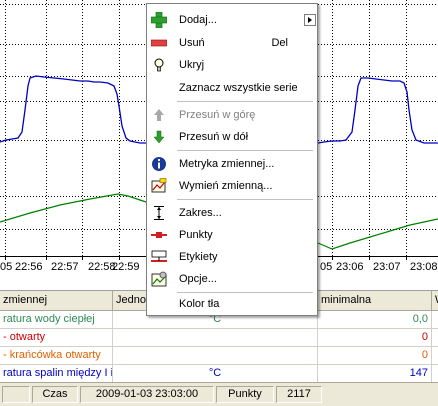 The width and height of the screenshot is (438, 406). I want to click on variable-name-cell: ratura wody ciepłej, so click(56, 320).